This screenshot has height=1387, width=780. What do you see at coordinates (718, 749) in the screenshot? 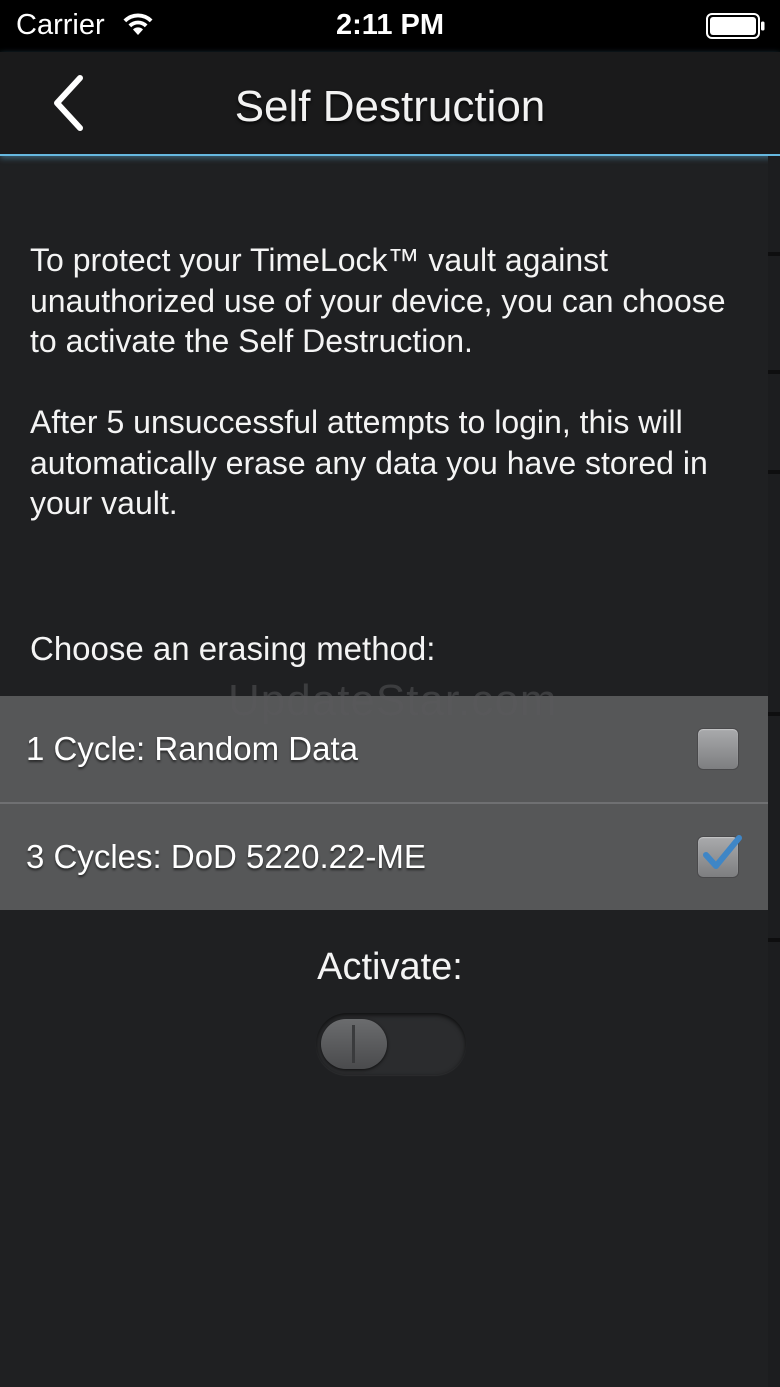
I see `random-data-checkbox` at bounding box center [718, 749].